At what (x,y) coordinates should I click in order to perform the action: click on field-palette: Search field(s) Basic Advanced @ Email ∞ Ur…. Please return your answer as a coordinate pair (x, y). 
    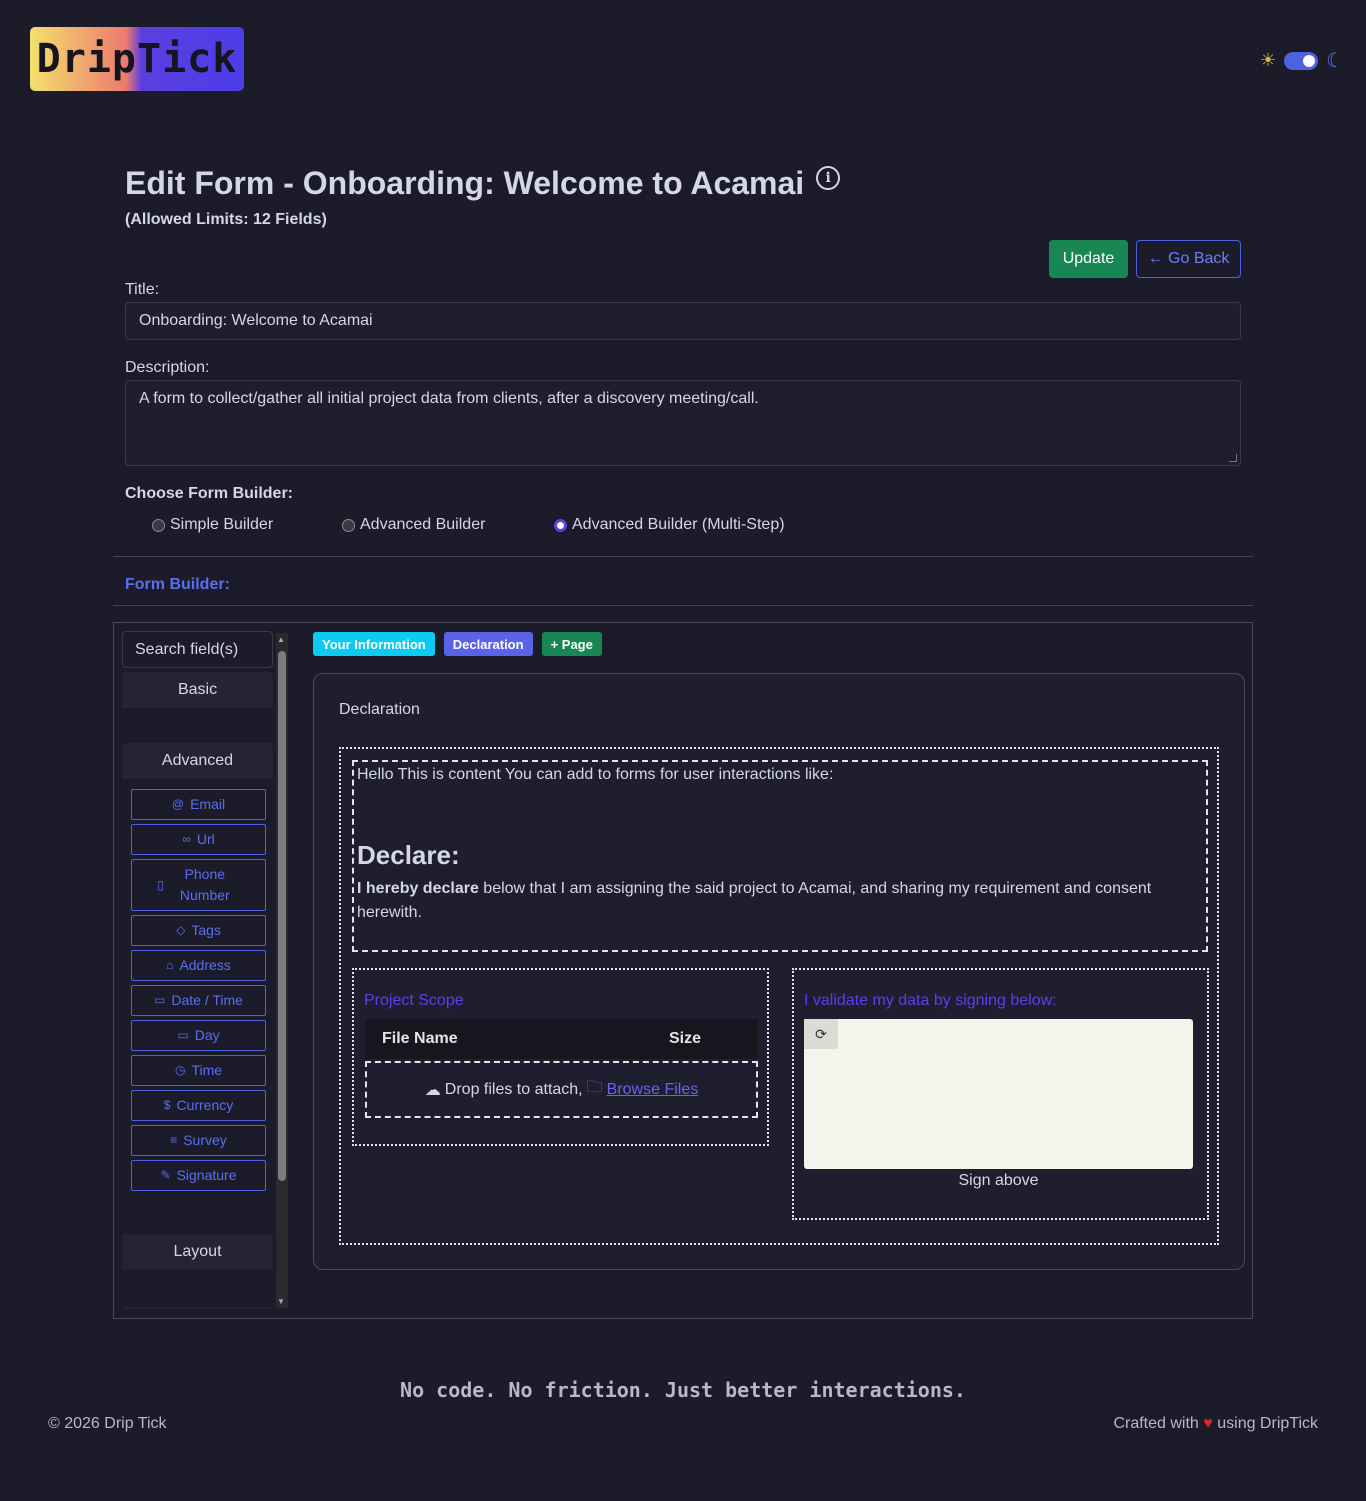
    Looking at the image, I should click on (206, 970).